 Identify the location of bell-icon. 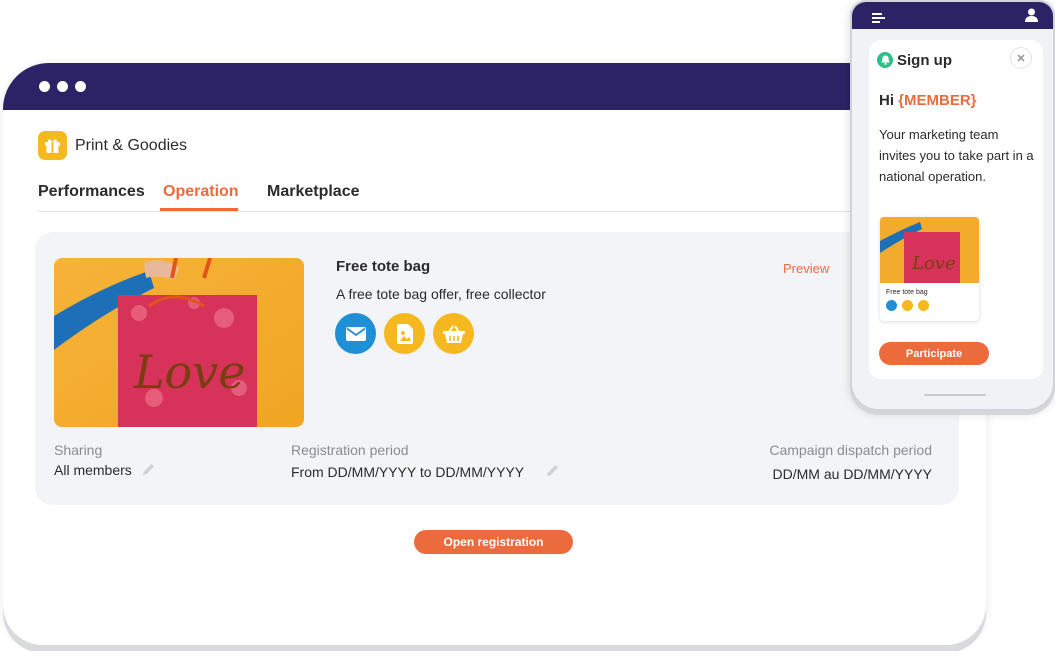
(885, 60).